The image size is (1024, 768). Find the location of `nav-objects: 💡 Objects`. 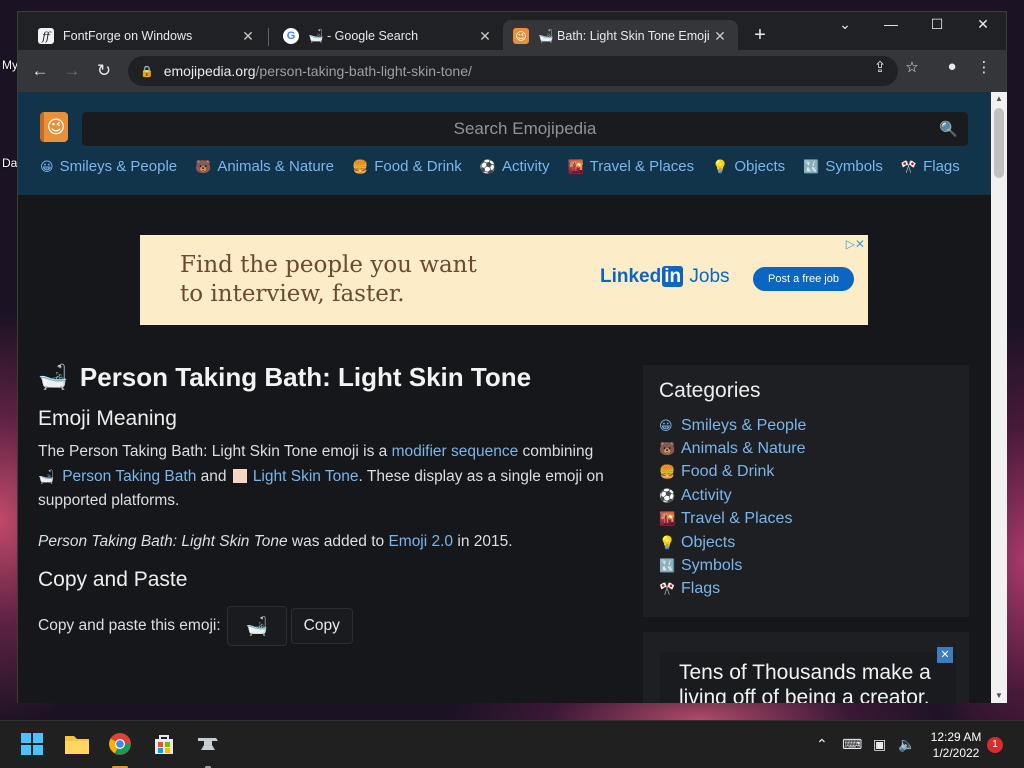

nav-objects: 💡 Objects is located at coordinates (748, 166).